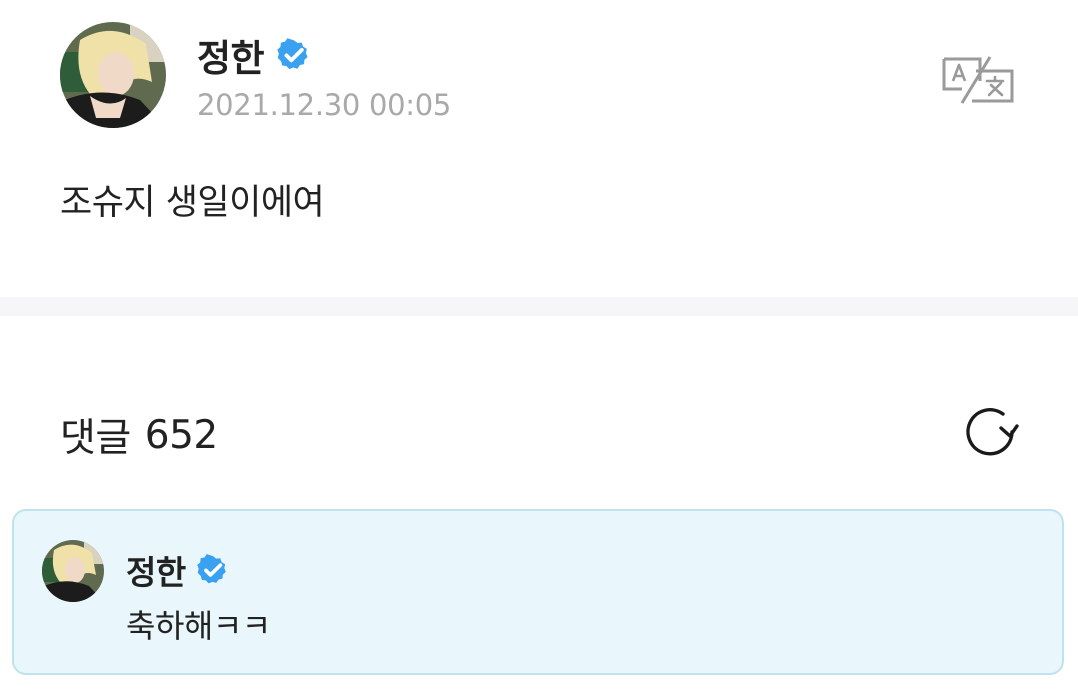  Describe the element at coordinates (181, 435) in the screenshot. I see `comments-count: 652` at that location.